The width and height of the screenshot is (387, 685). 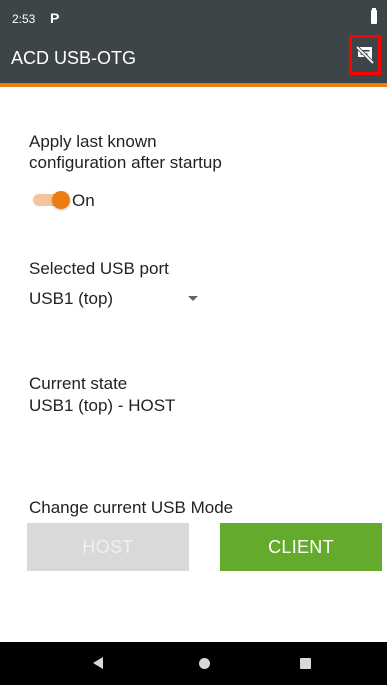 I want to click on usb-port-dropdown: USB1 (top), so click(x=119, y=299).